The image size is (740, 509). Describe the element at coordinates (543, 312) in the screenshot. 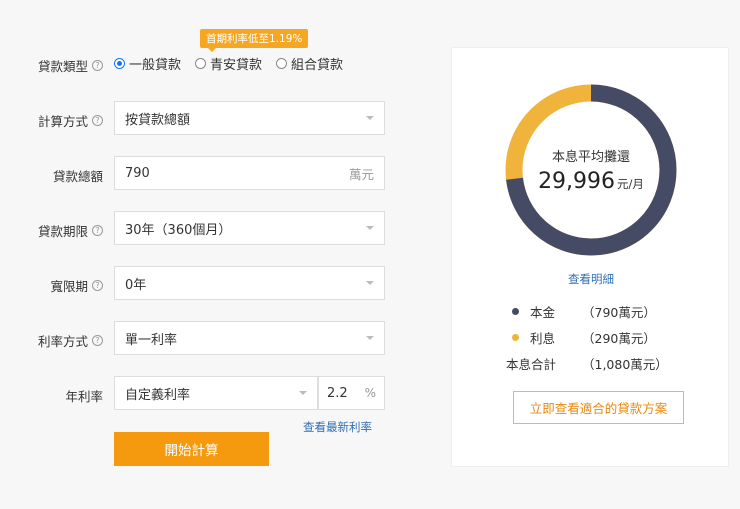

I see `principal-label: 本金` at that location.